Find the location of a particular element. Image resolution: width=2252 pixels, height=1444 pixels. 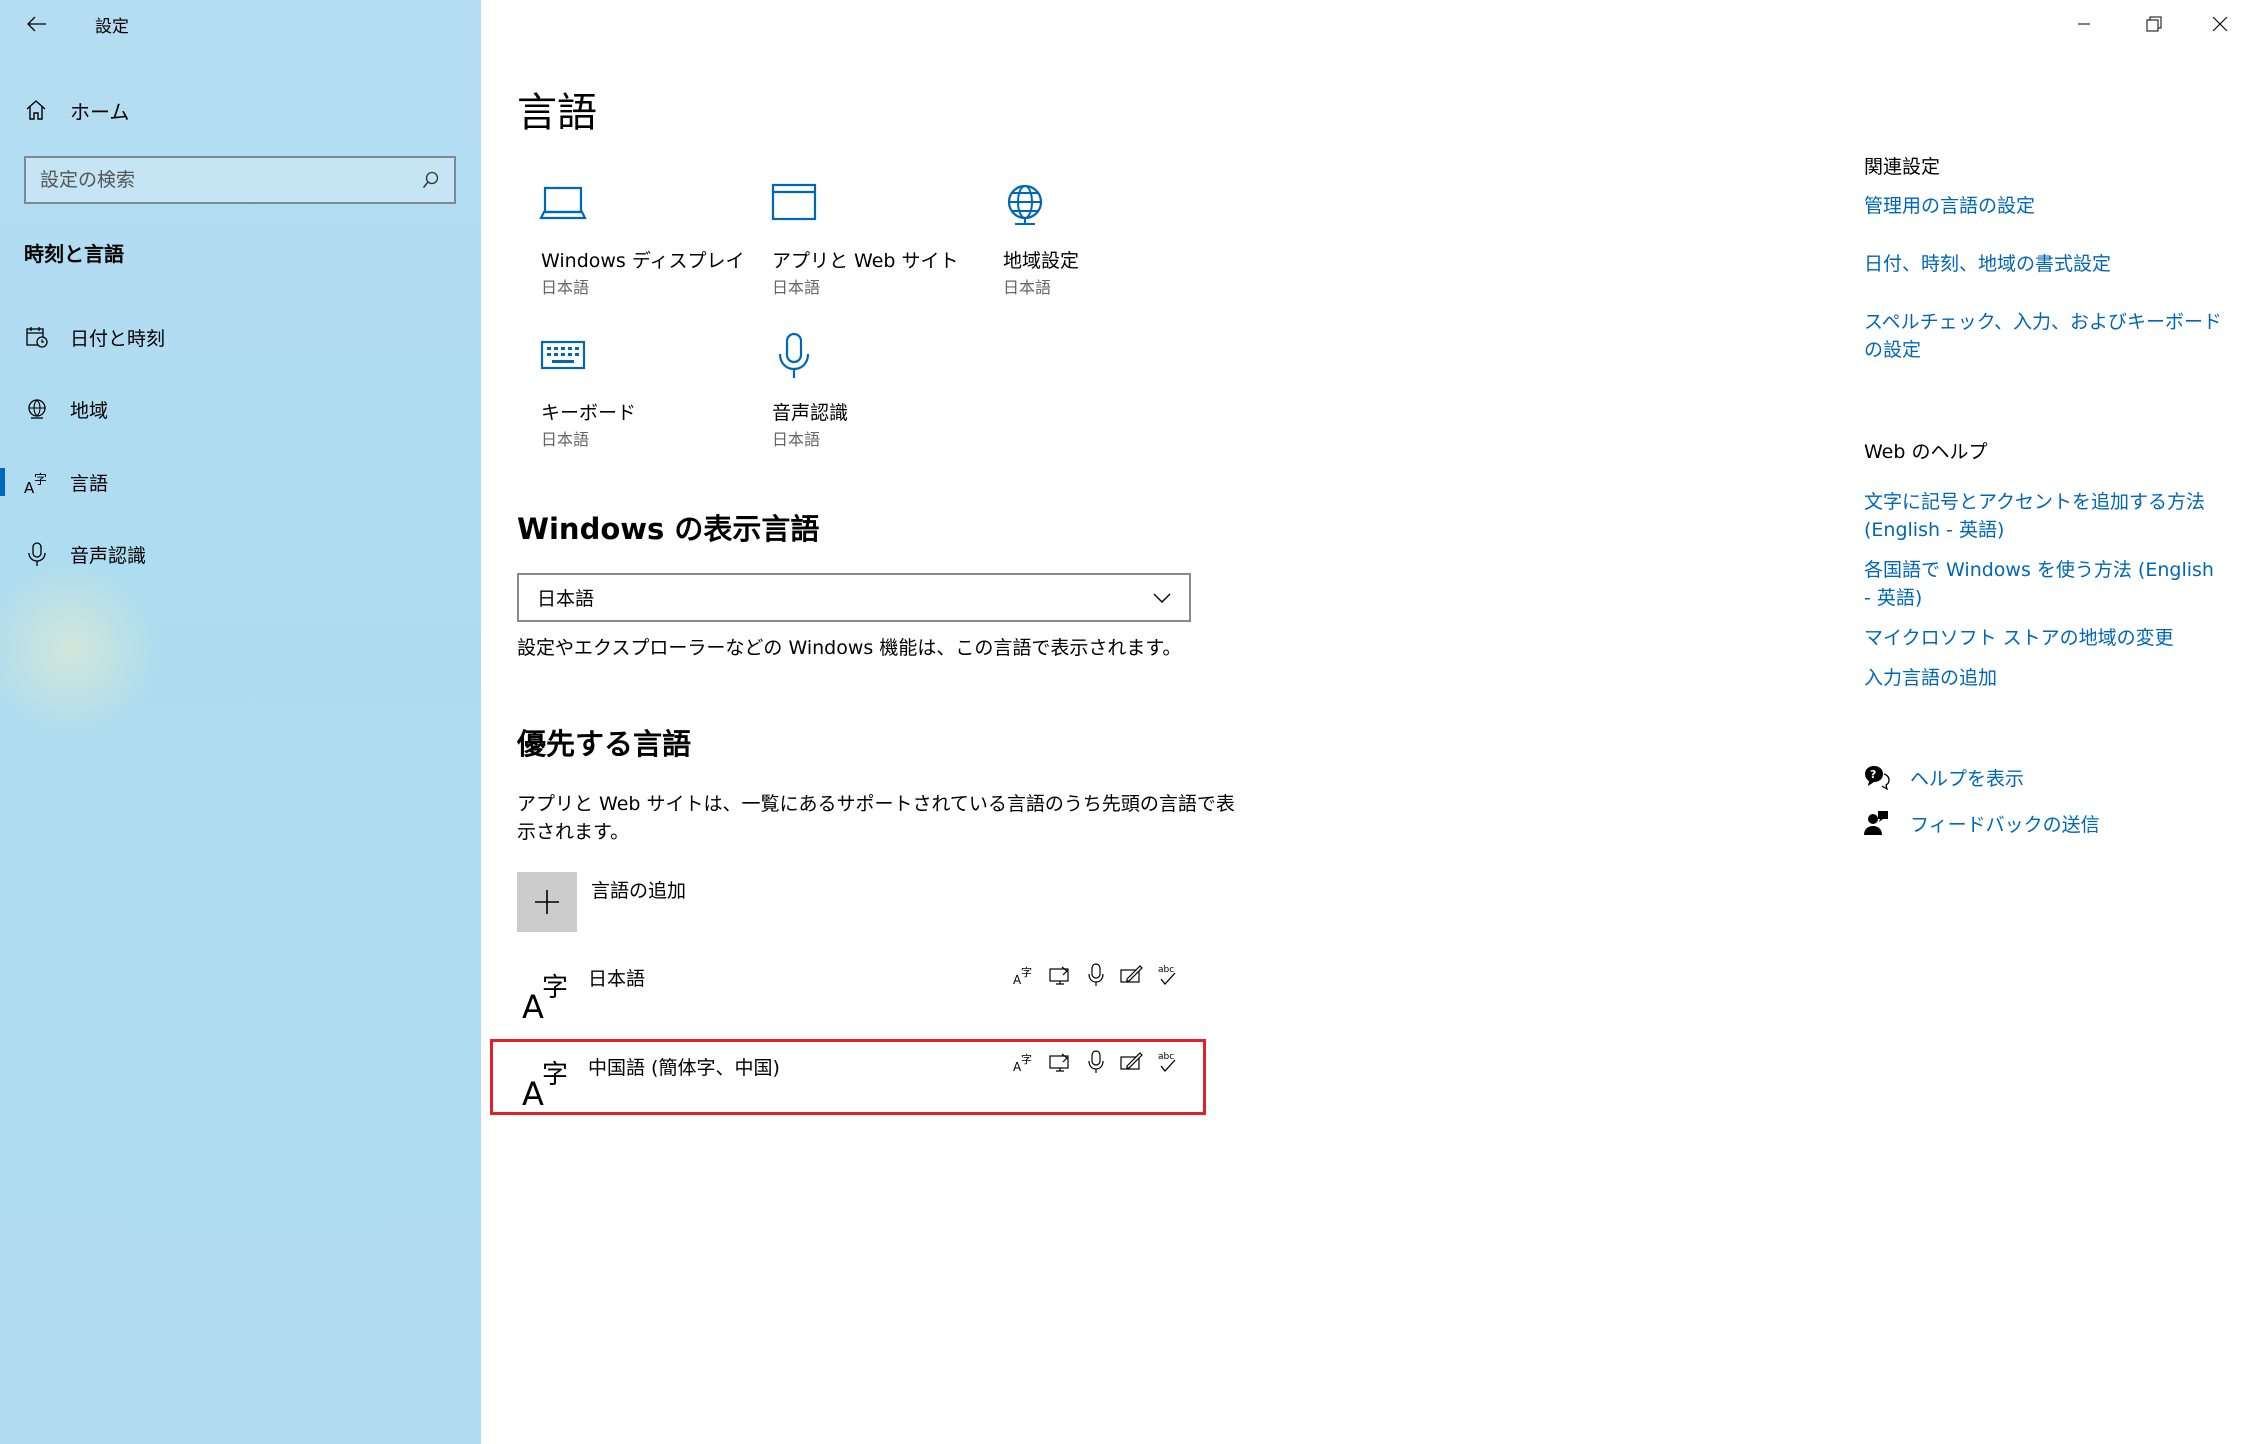

web-help-heading: Web のヘルプ is located at coordinates (1926, 452).